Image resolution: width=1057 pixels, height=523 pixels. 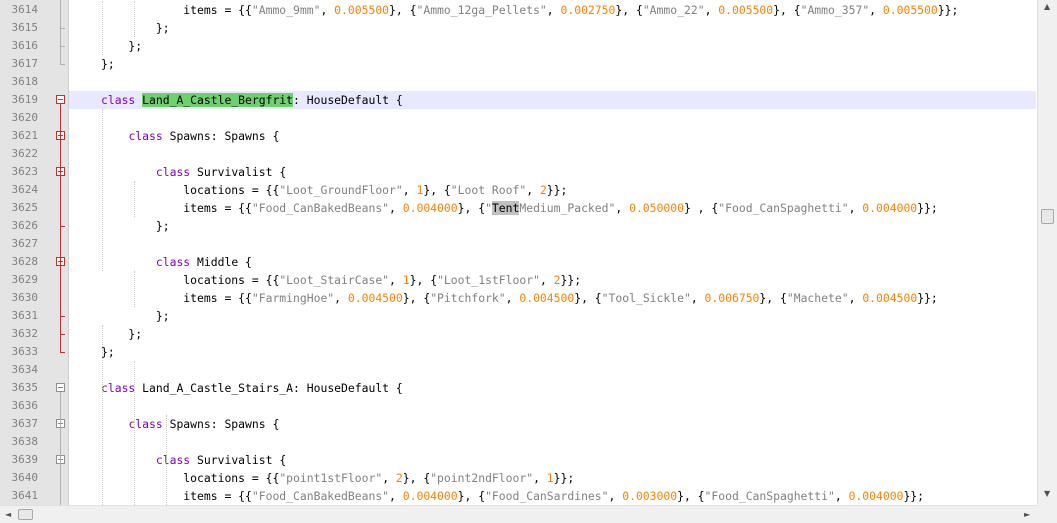 I want to click on line-number: 3614, so click(x=25, y=9).